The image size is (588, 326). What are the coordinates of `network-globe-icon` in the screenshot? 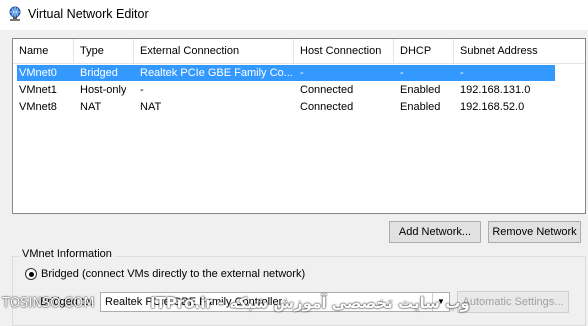 It's located at (15, 13).